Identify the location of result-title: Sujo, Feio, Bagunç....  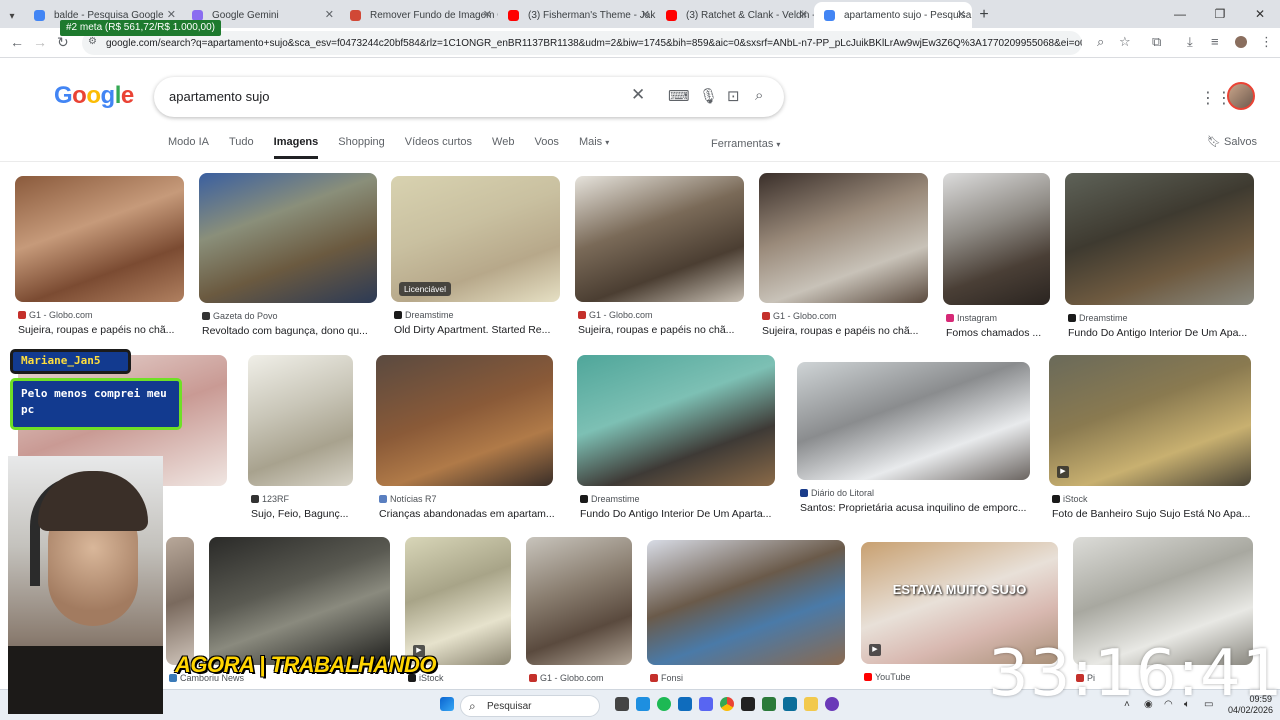
(313, 514).